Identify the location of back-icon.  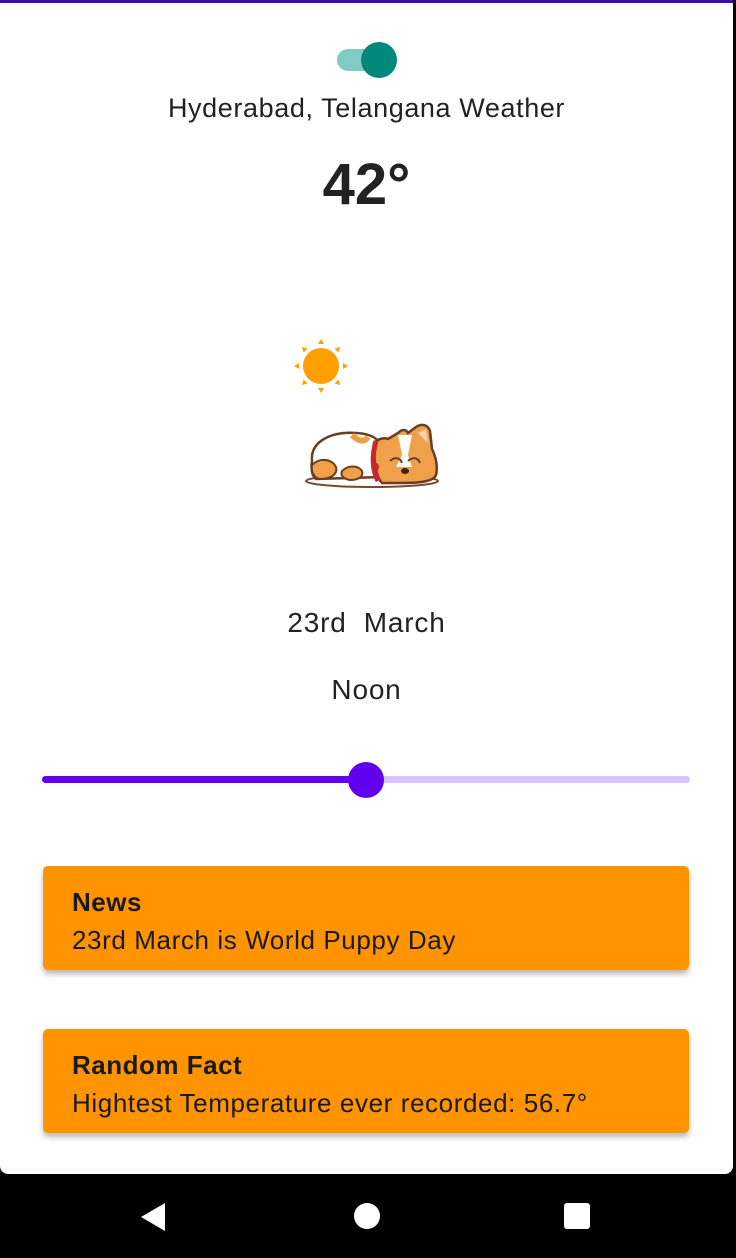
(153, 1217).